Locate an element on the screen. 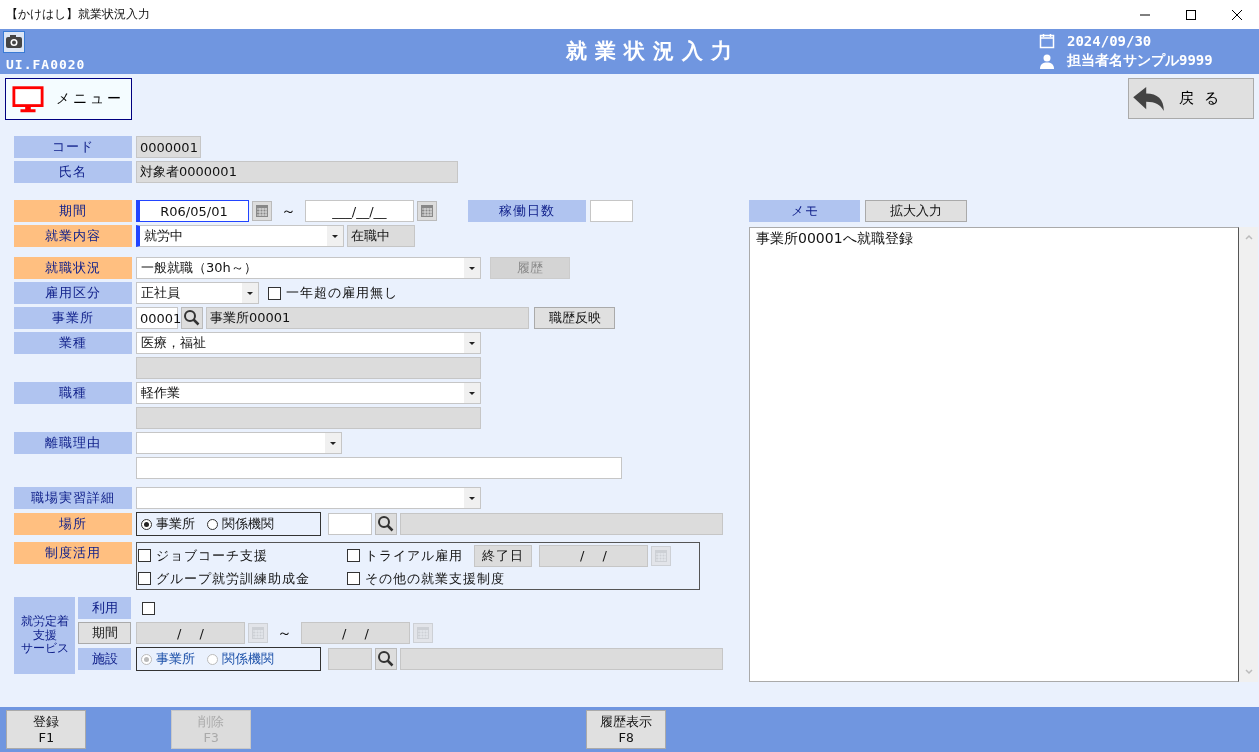 This screenshot has height=752, width=1259. back-button: 戻る is located at coordinates (1191, 98).